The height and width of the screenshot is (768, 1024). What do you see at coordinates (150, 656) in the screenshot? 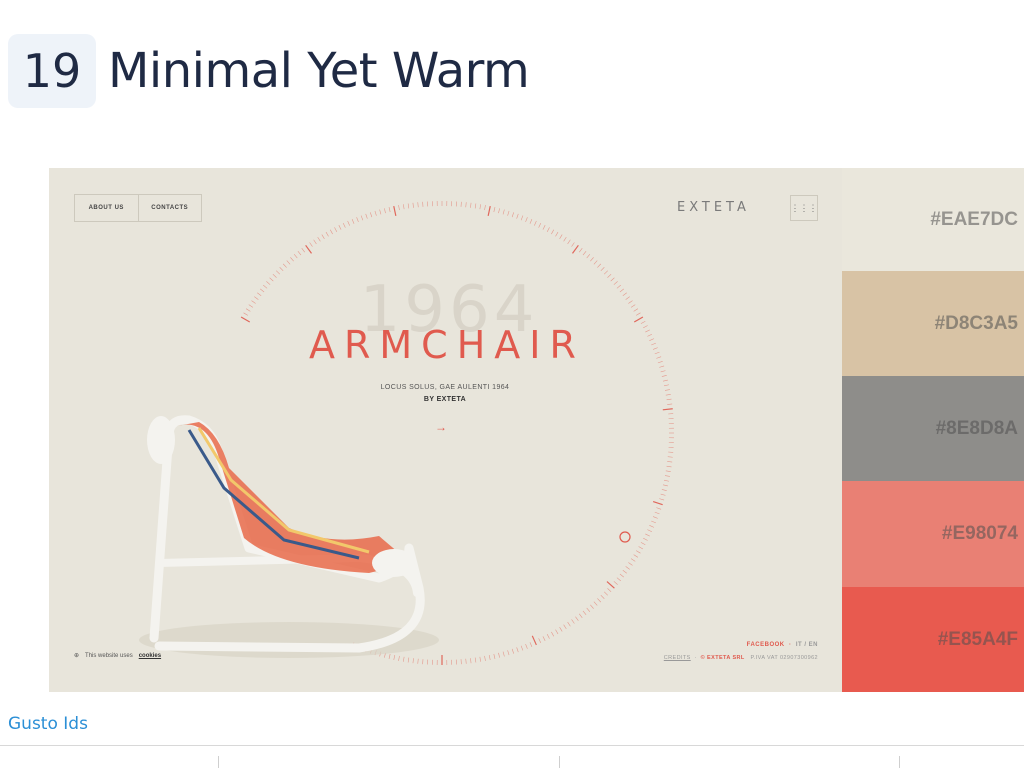
I see `cookie-link: cookies` at bounding box center [150, 656].